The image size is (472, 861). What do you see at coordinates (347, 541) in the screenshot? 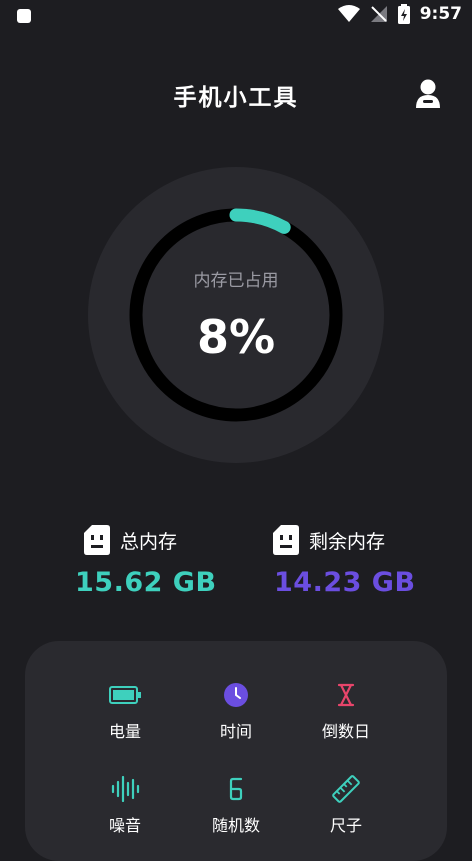
I see `free-memory-label: 剩余内存` at bounding box center [347, 541].